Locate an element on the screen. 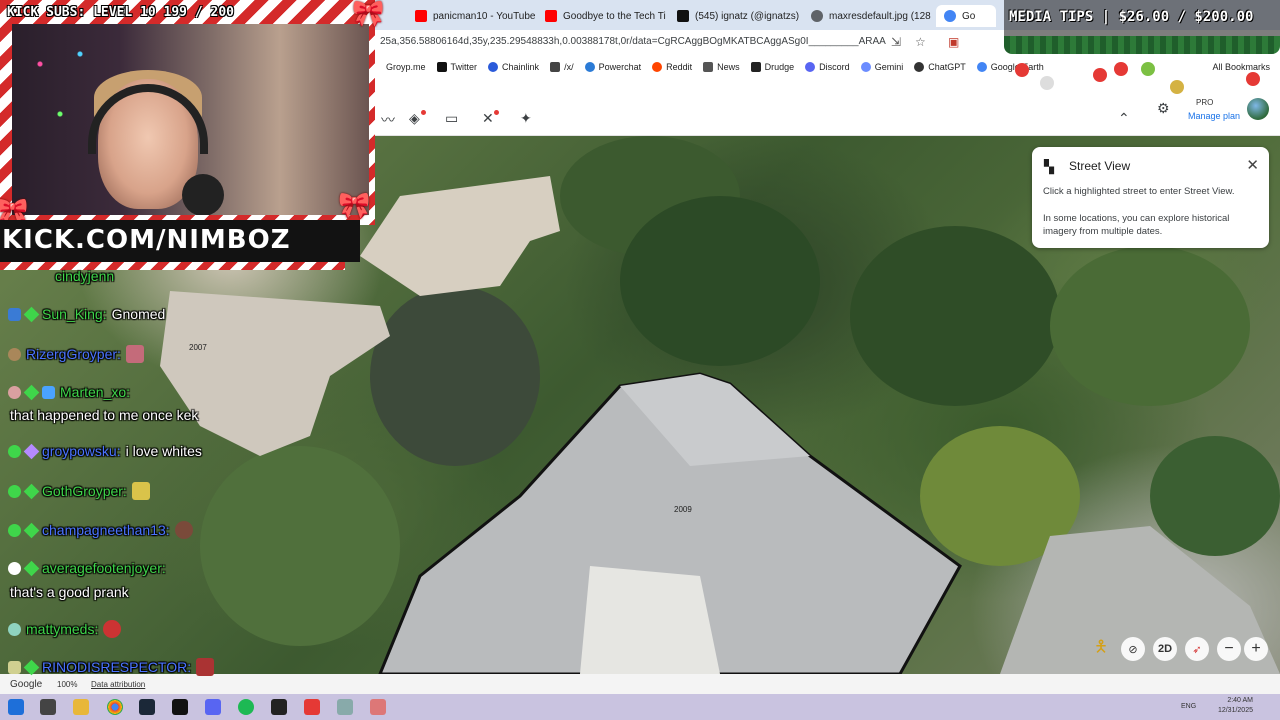 This screenshot has width=1280, height=720. bookmark-reddit: Reddit is located at coordinates (672, 67).